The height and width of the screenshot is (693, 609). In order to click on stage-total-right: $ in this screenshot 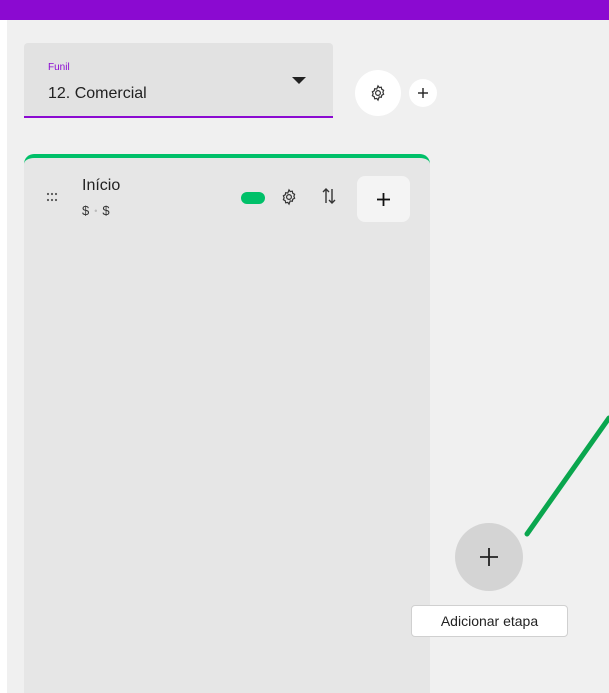, I will do `click(106, 210)`.